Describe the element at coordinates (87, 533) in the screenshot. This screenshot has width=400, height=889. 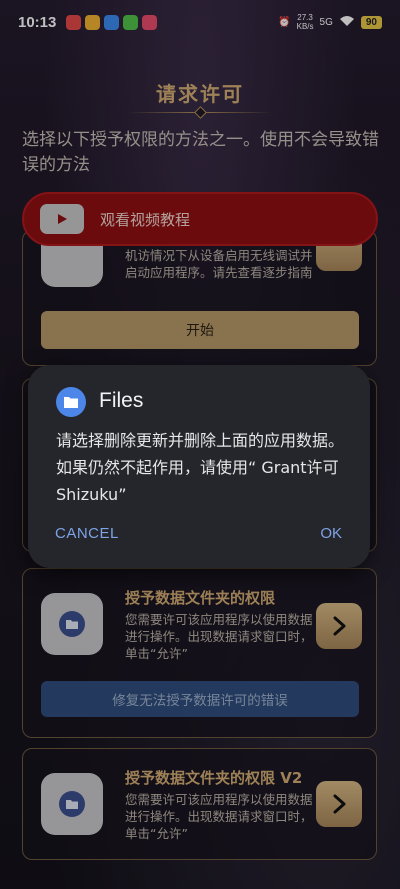
I see `cancel-button: CANCEL` at that location.